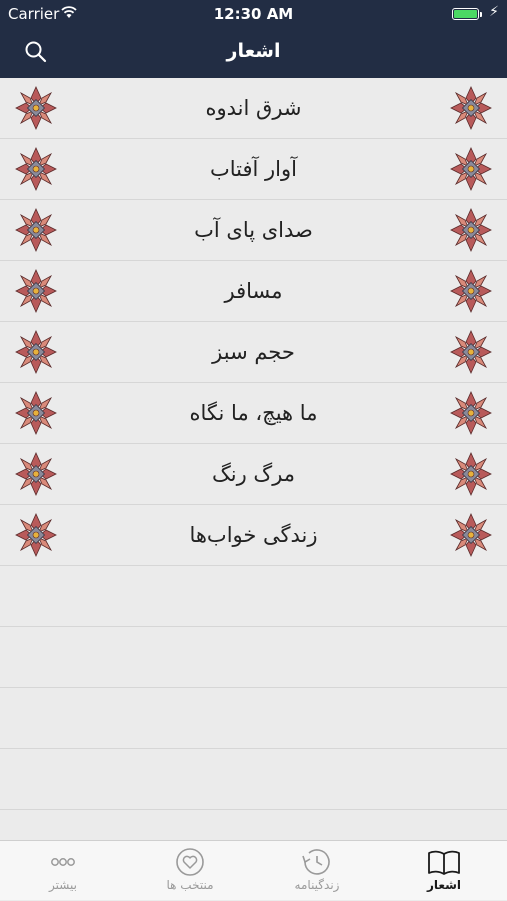  Describe the element at coordinates (63, 885) in the screenshot. I see `tab-label: بیشتر` at that location.